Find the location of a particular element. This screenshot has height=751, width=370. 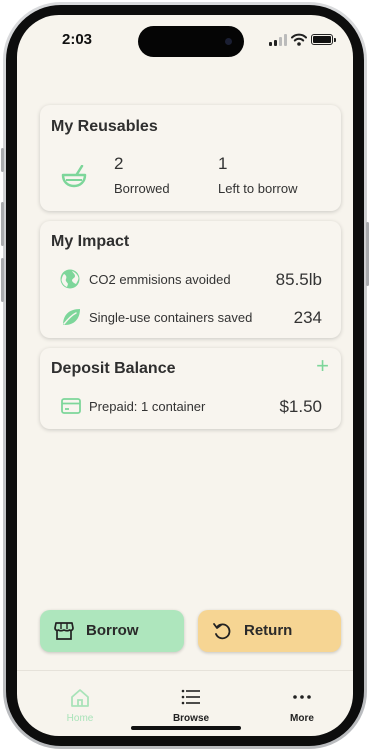

prepaid-value: $1.50 is located at coordinates (300, 406).